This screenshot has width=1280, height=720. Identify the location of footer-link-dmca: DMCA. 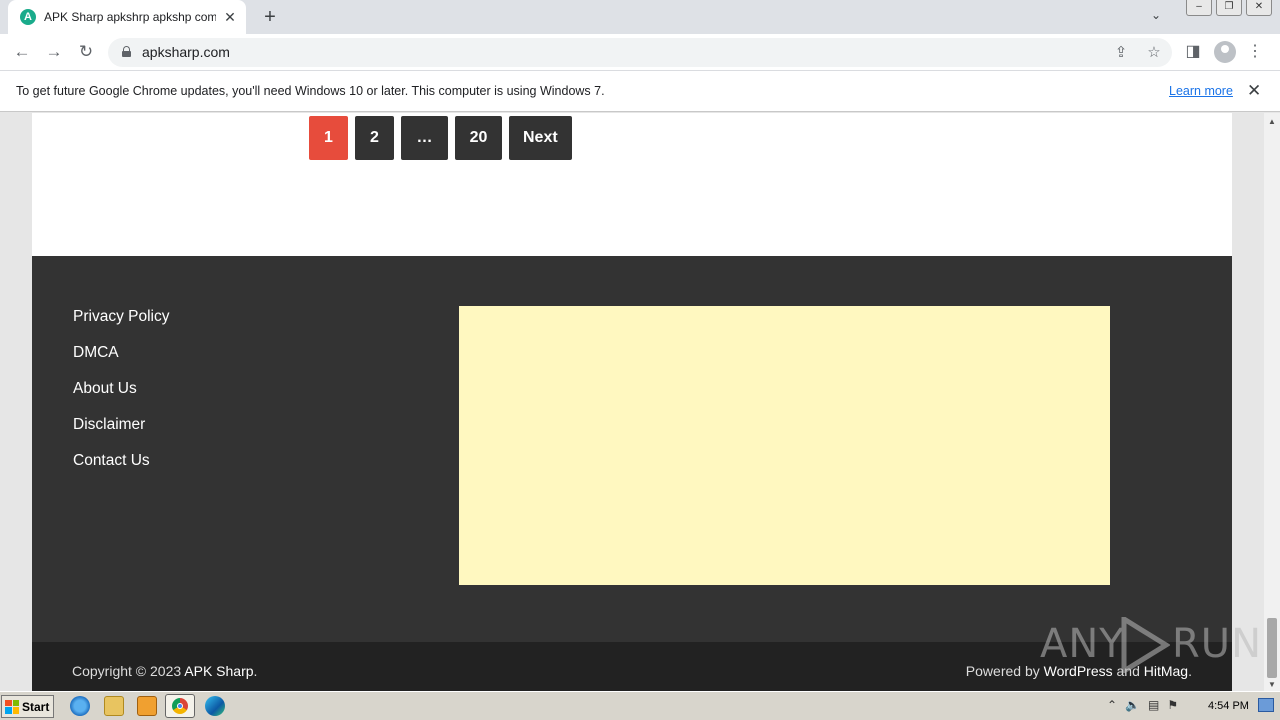
(121, 362).